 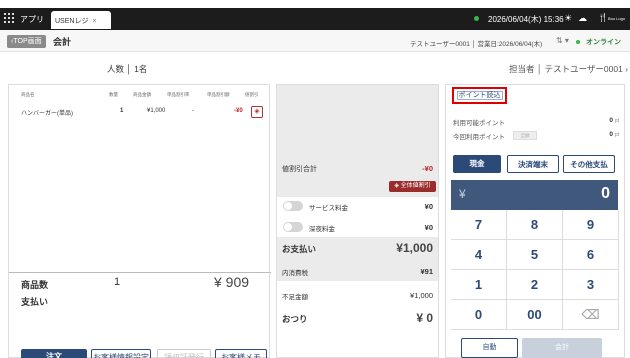 What do you see at coordinates (9, 18) in the screenshot?
I see `app-grid-icon` at bounding box center [9, 18].